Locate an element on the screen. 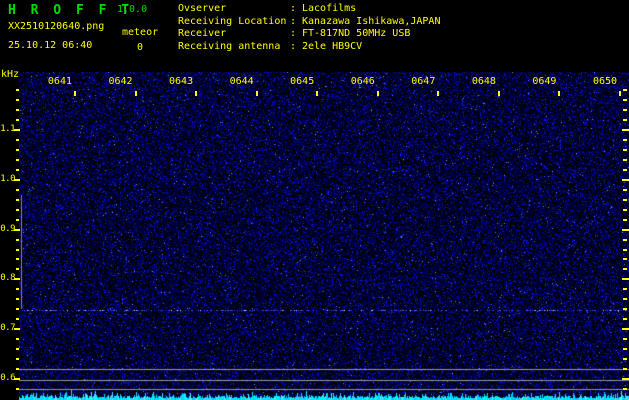 This screenshot has height=400, width=629. date-time: 25.10.12 06:40 is located at coordinates (50, 45).